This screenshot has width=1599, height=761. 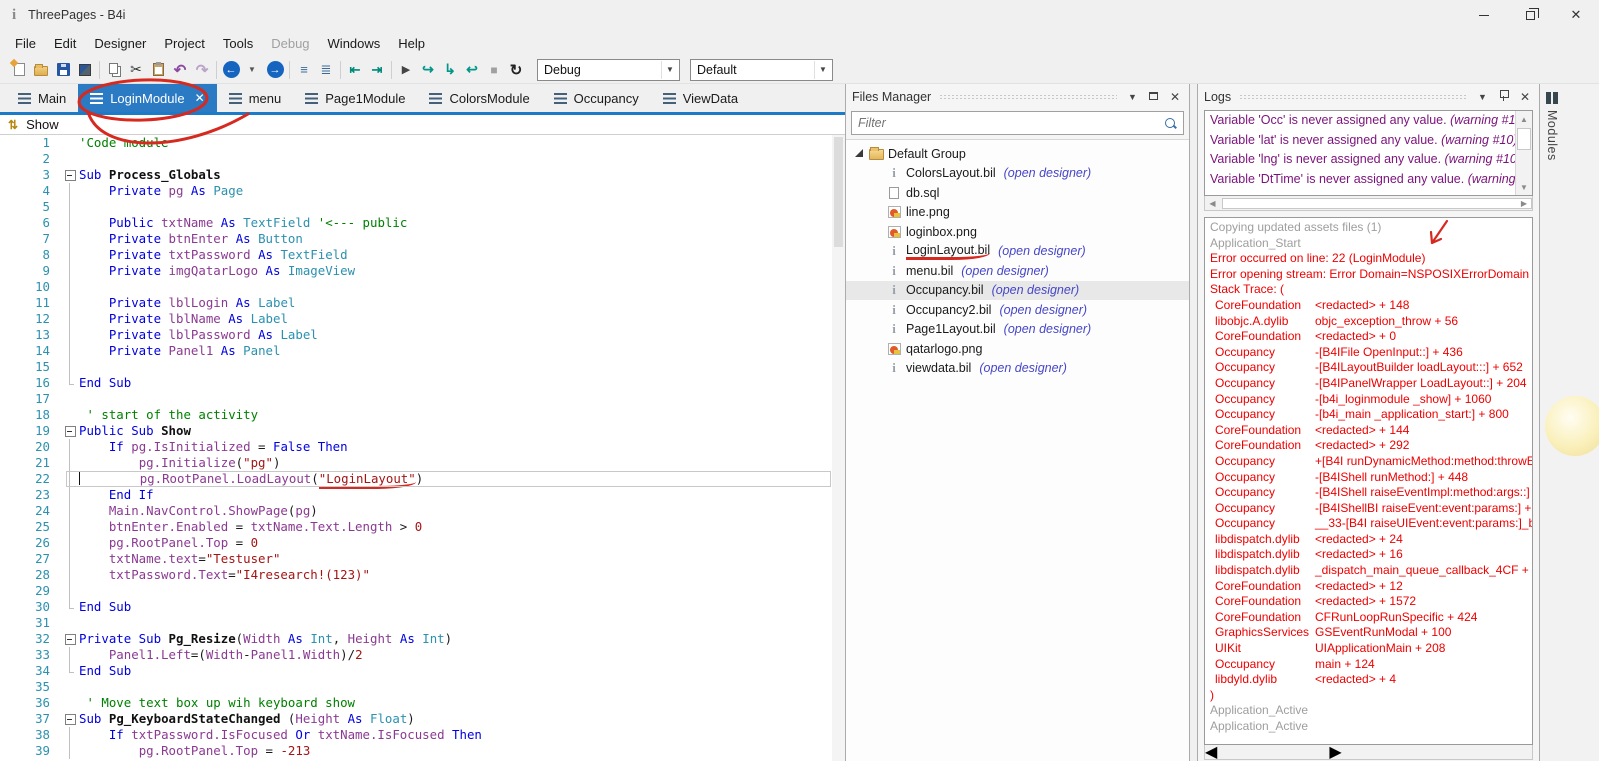 I want to click on file-row-loginlayout.bil: i LoginLayout.bil (open designer), so click(x=1017, y=252).